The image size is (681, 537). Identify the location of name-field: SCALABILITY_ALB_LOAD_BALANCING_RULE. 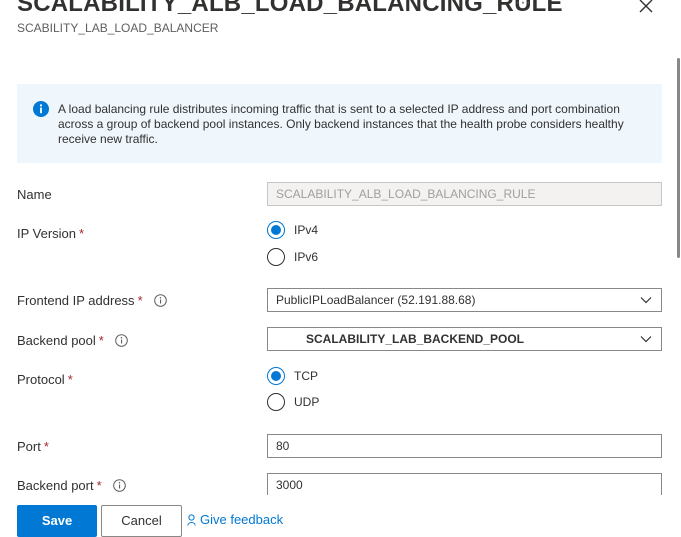
(464, 194).